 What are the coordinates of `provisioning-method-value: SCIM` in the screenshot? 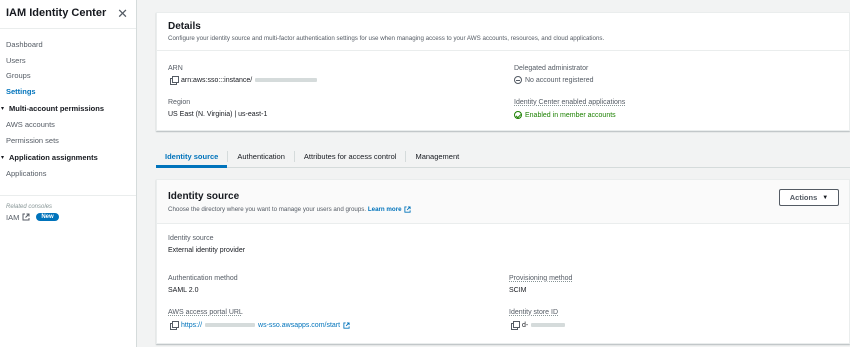 It's located at (518, 290).